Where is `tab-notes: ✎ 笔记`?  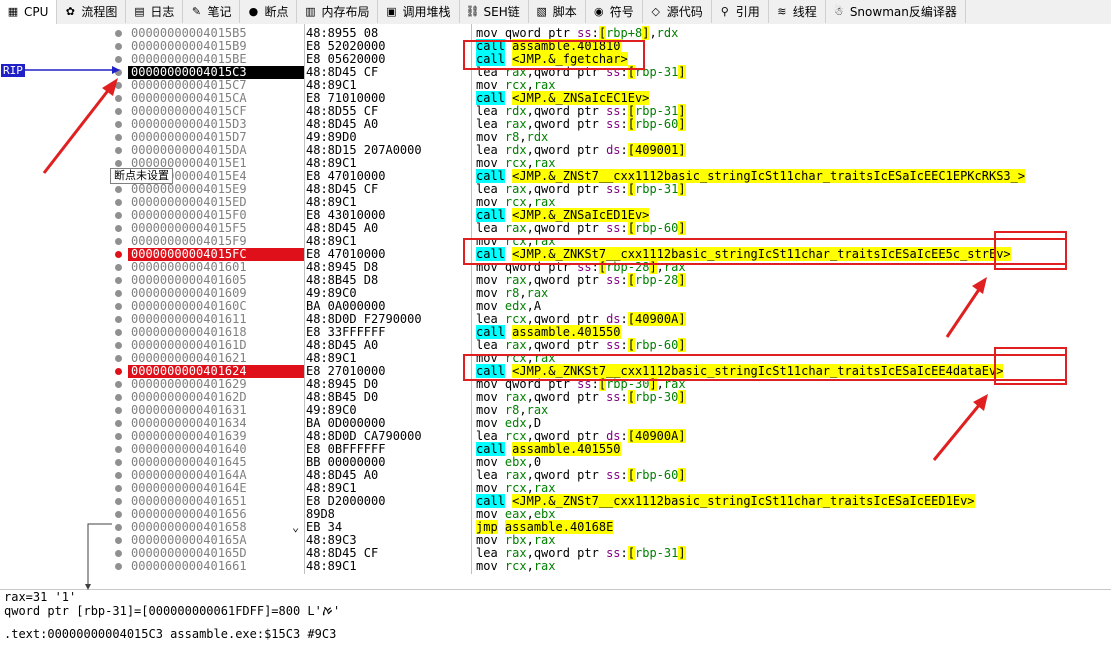
tab-notes: ✎ 笔记 is located at coordinates (212, 11).